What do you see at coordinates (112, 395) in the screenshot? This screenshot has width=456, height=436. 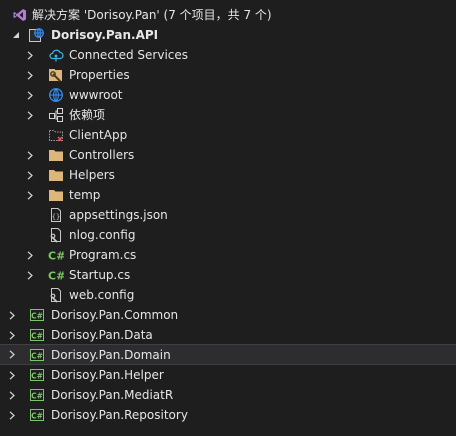 I see `project-label: Dorisoy.Pan.MediatR` at bounding box center [112, 395].